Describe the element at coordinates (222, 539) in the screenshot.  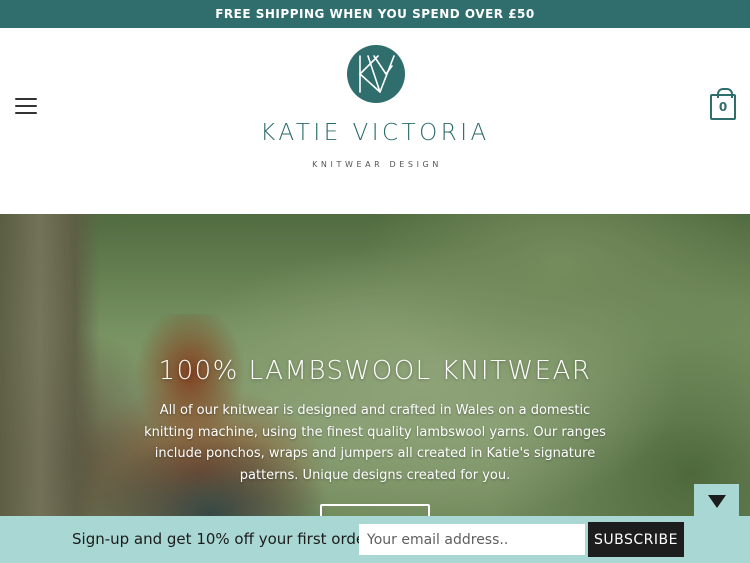
I see `signup-message: Sign-up and get 10% off your first order` at that location.